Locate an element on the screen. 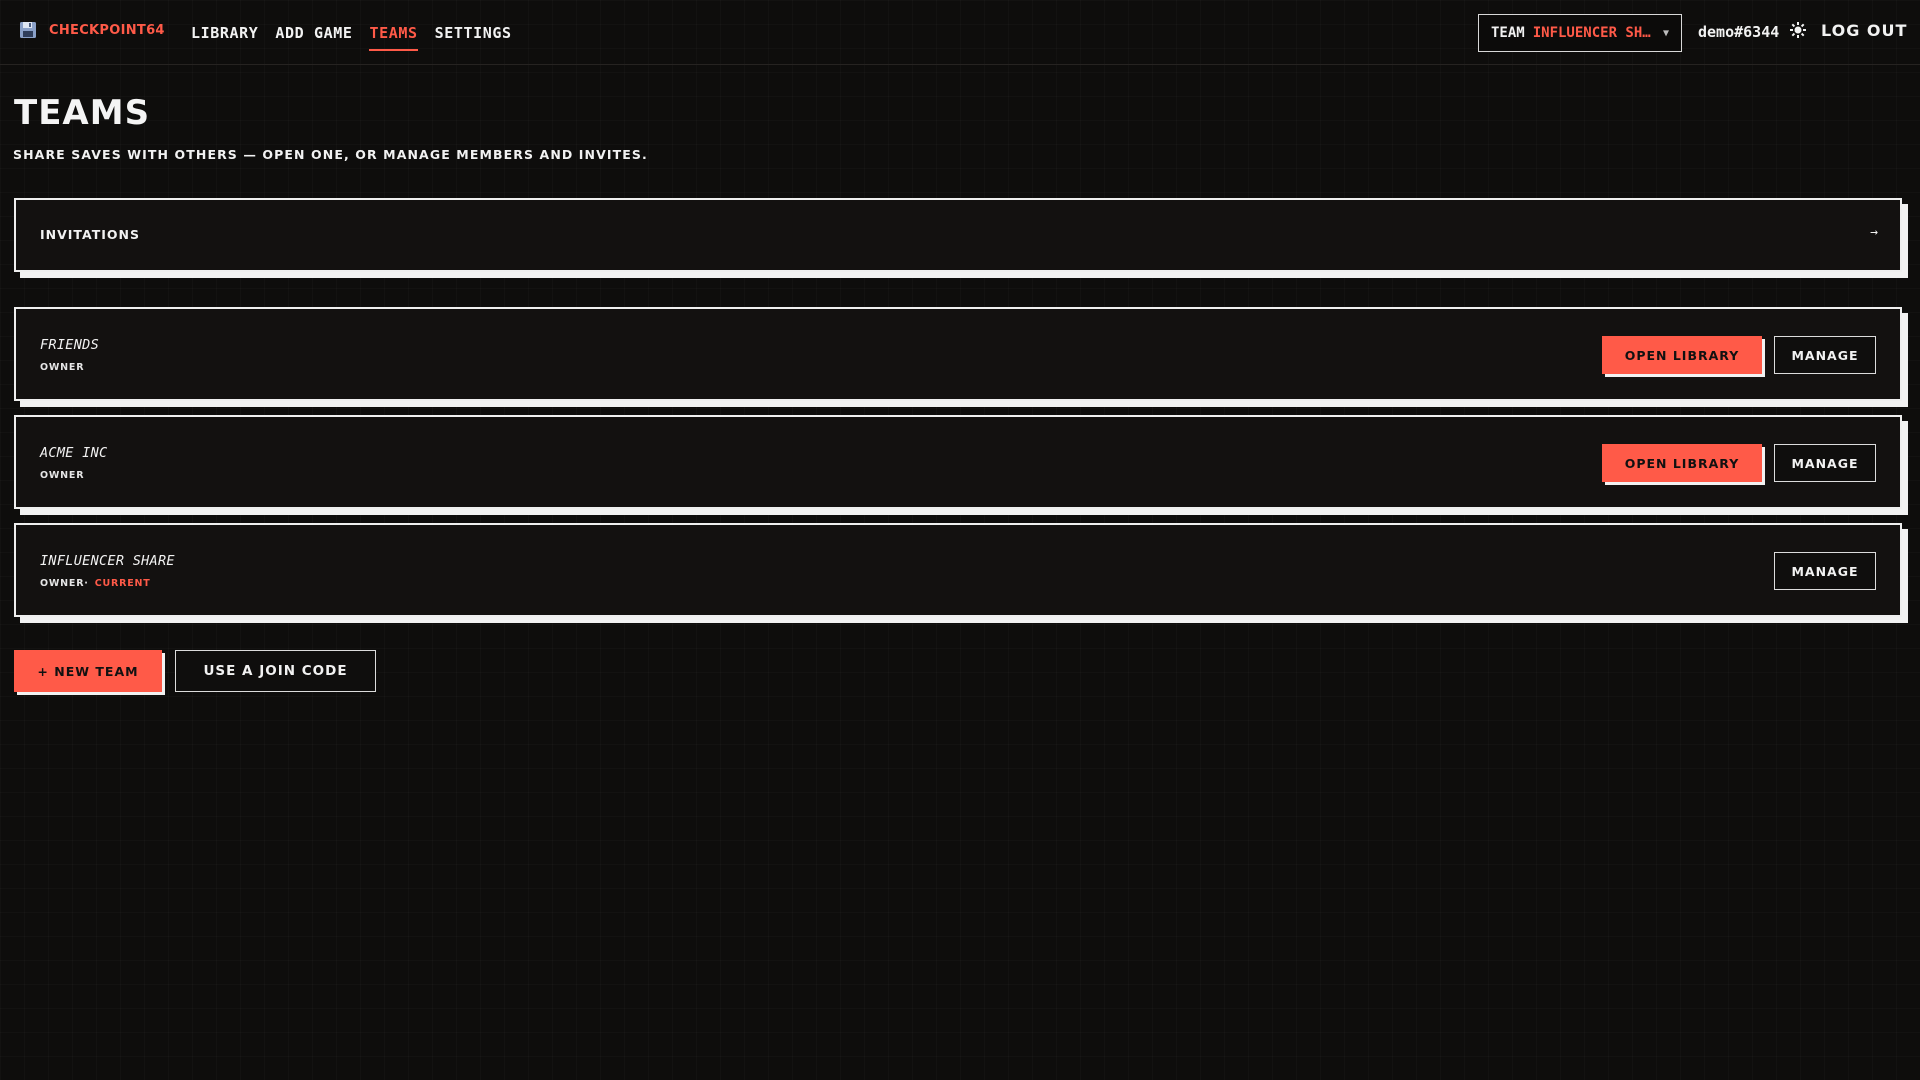 This screenshot has height=1080, width=1920. join-code-button: USE A JOIN CODE is located at coordinates (275, 671).